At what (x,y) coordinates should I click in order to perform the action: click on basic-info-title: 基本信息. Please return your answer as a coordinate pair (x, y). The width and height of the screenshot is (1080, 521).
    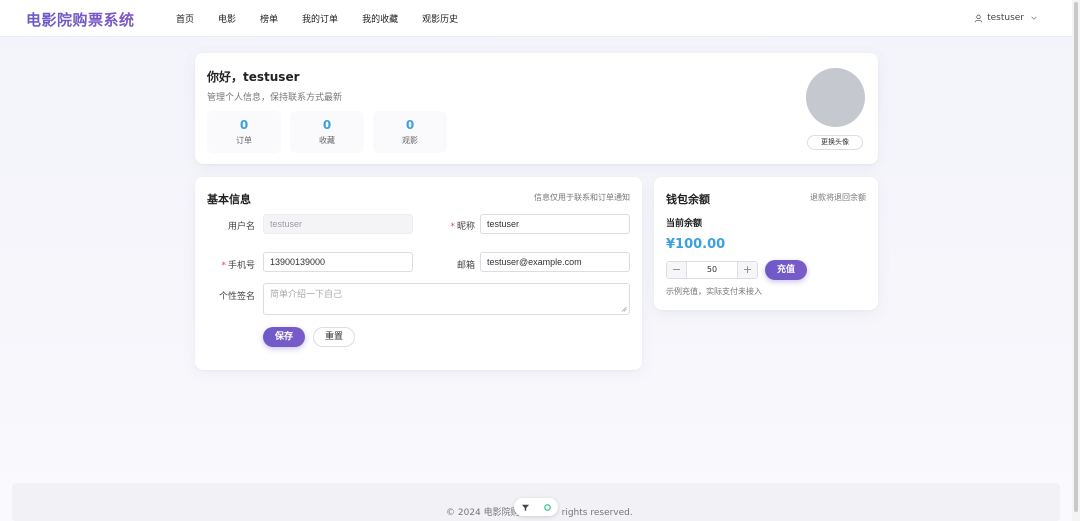
    Looking at the image, I should click on (229, 199).